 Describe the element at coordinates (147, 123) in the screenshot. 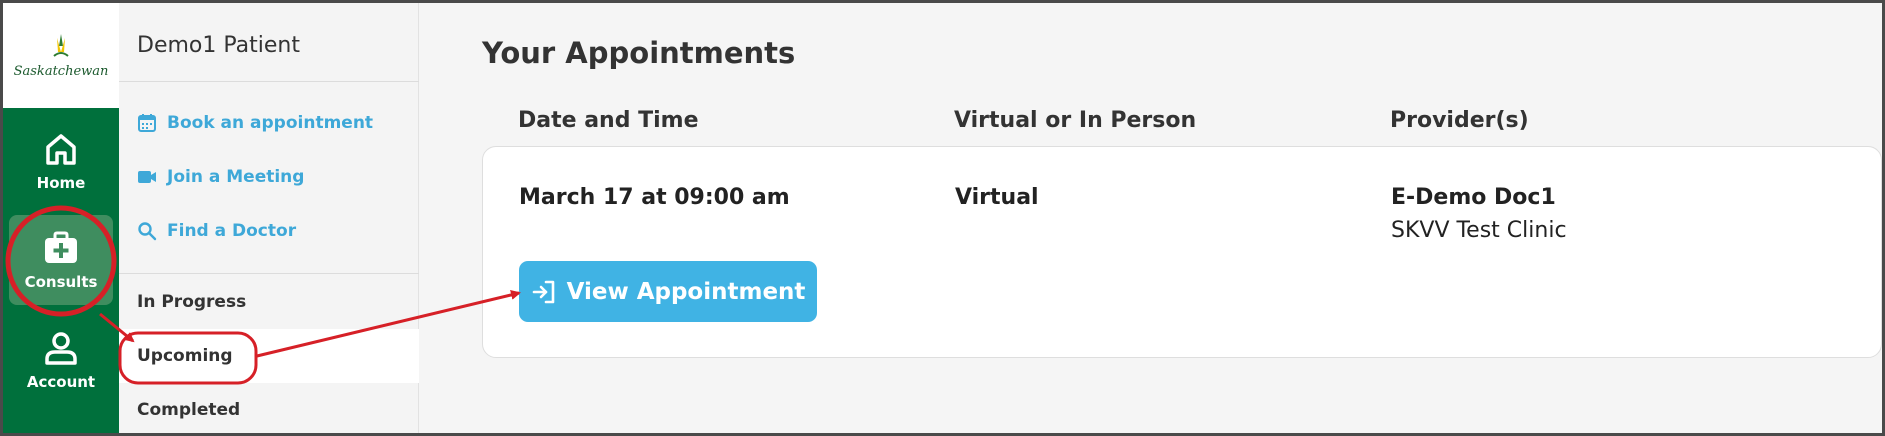

I see `calendar-icon` at that location.